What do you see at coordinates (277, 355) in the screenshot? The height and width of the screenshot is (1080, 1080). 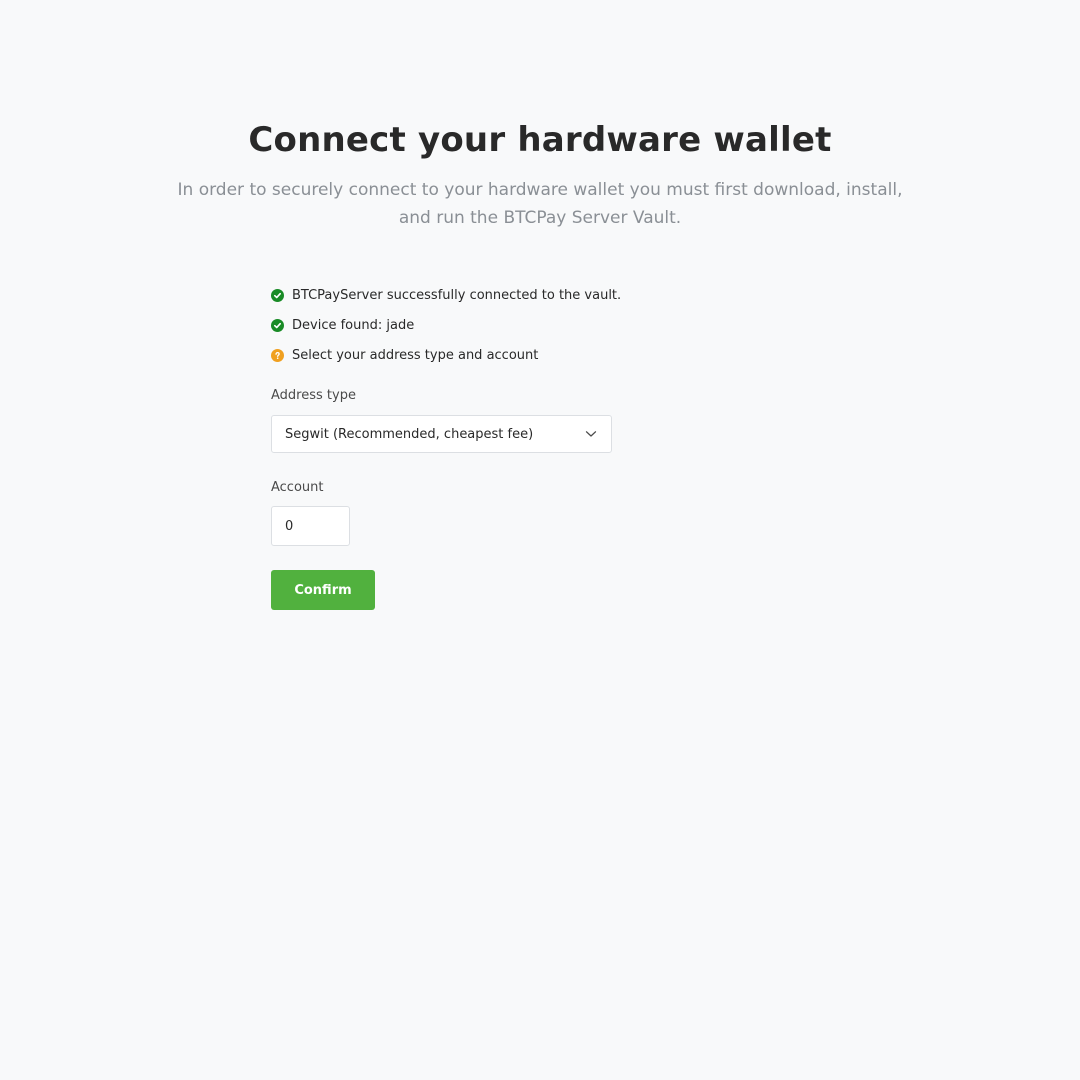 I see `question-circle-icon` at bounding box center [277, 355].